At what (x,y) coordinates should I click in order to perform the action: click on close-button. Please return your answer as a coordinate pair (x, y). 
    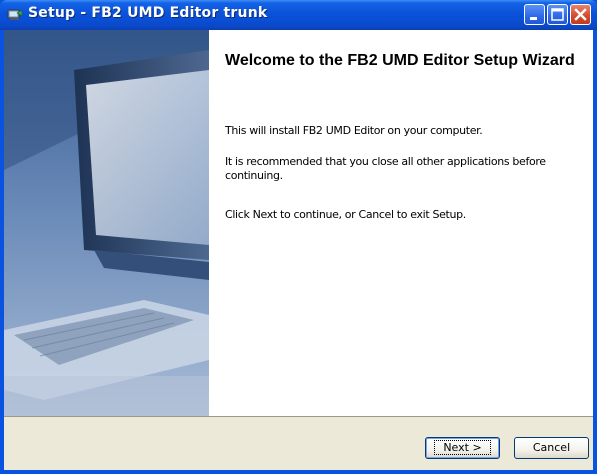
    Looking at the image, I should click on (580, 14).